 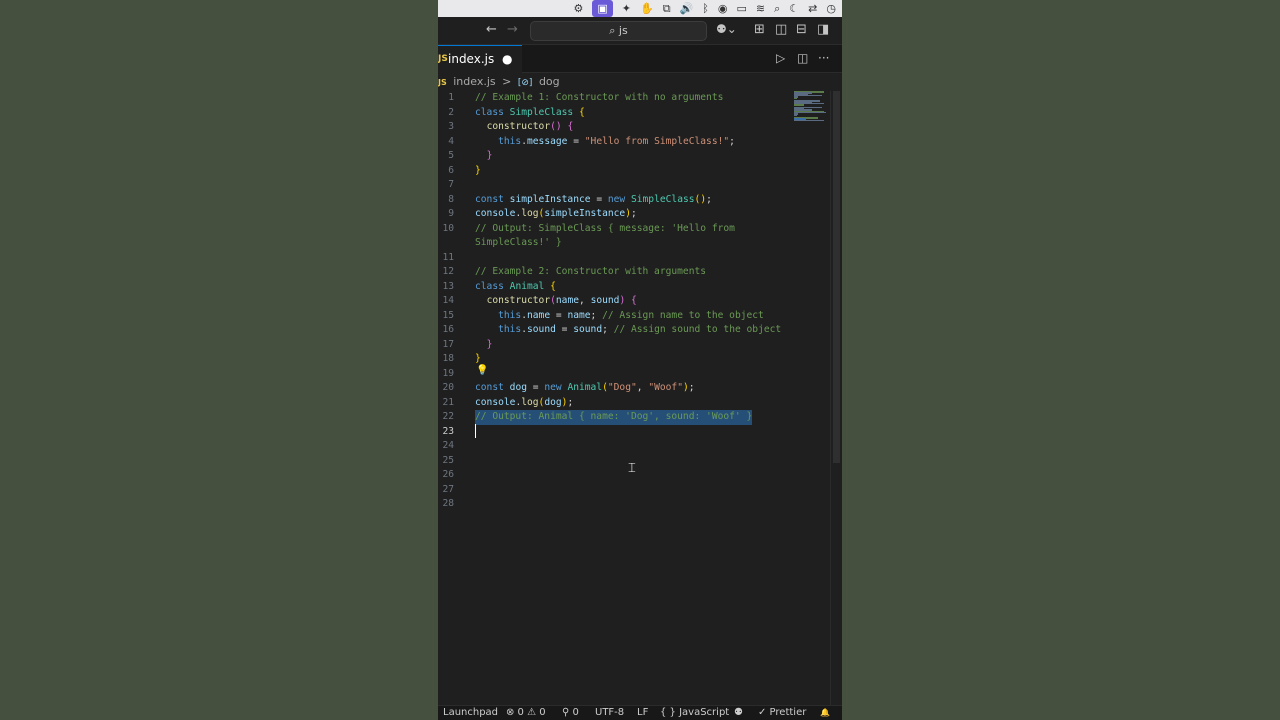 I want to click on minimap, so click(x=811, y=106).